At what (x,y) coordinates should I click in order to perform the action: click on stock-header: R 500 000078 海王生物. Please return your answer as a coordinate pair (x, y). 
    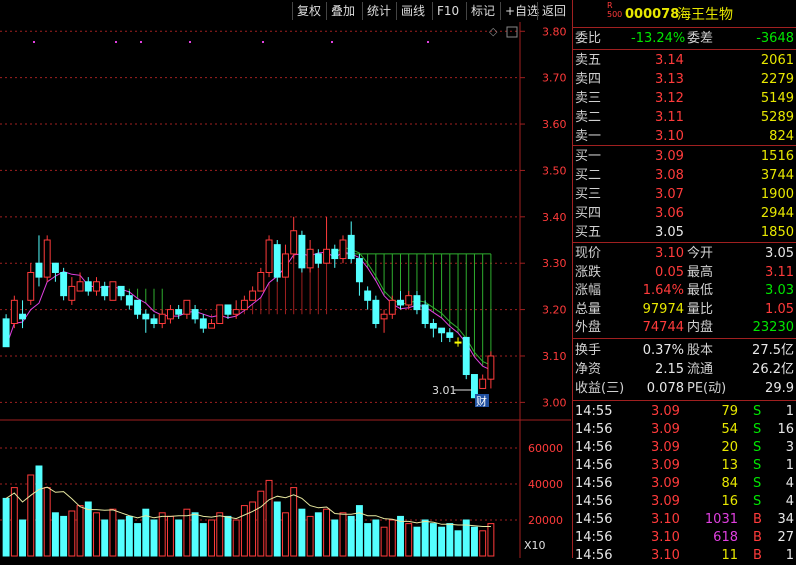
    Looking at the image, I should click on (684, 12).